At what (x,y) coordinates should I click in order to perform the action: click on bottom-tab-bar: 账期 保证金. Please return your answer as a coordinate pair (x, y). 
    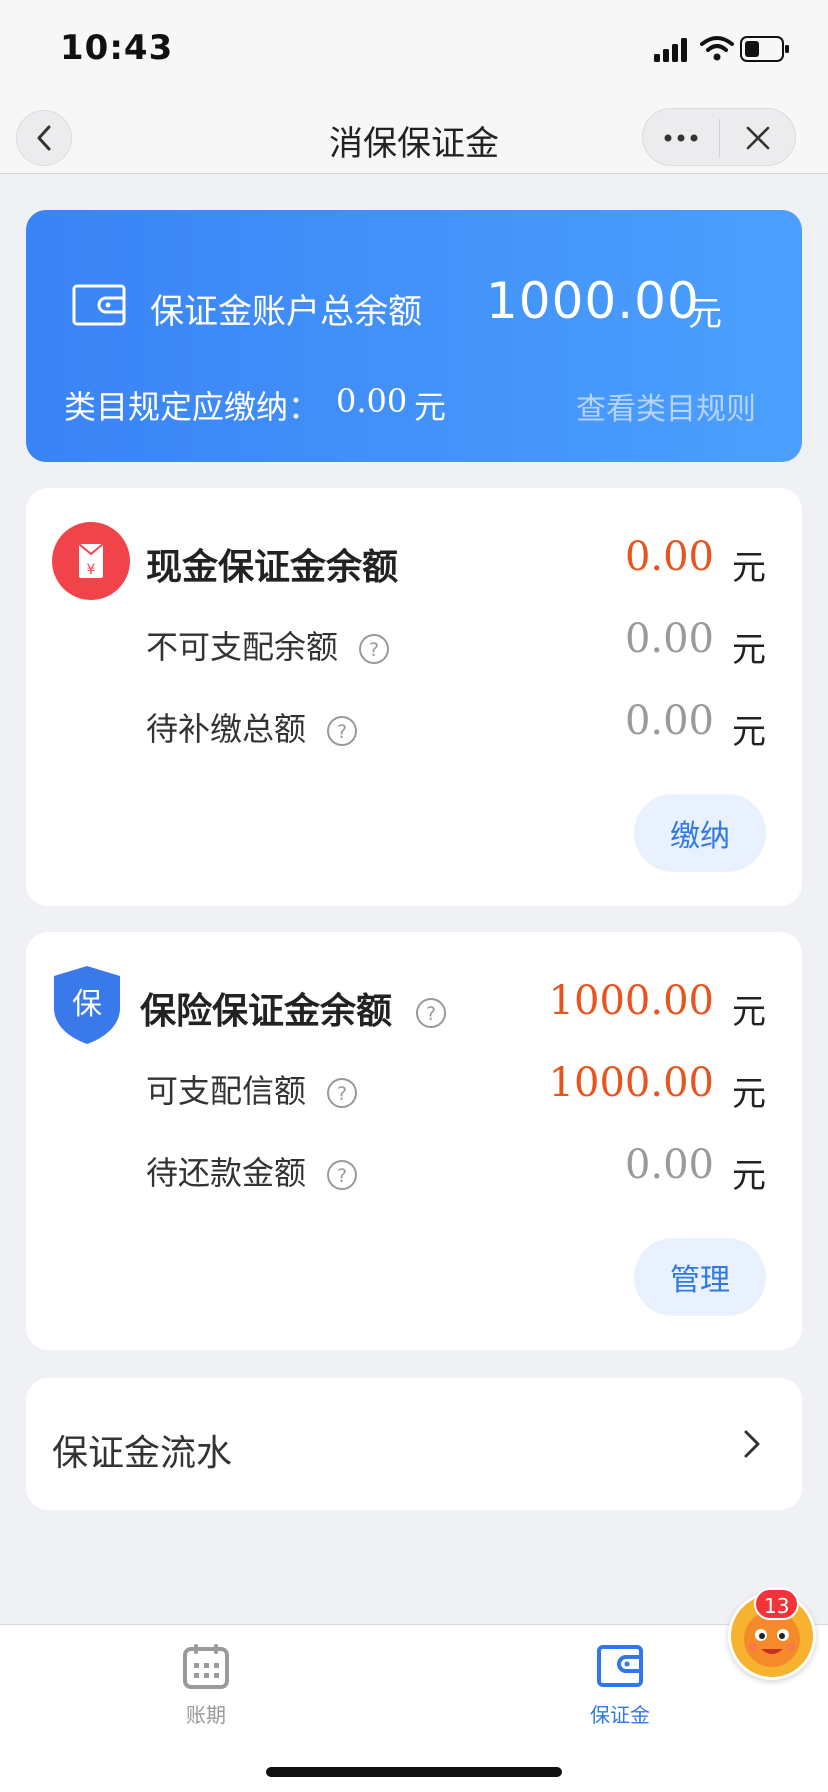
    Looking at the image, I should click on (414, 1708).